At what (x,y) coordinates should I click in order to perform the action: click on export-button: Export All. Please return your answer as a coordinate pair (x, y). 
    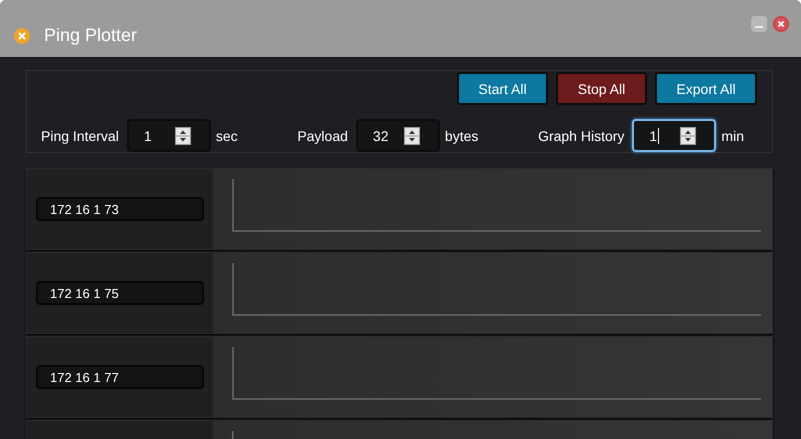
    Looking at the image, I should click on (706, 88).